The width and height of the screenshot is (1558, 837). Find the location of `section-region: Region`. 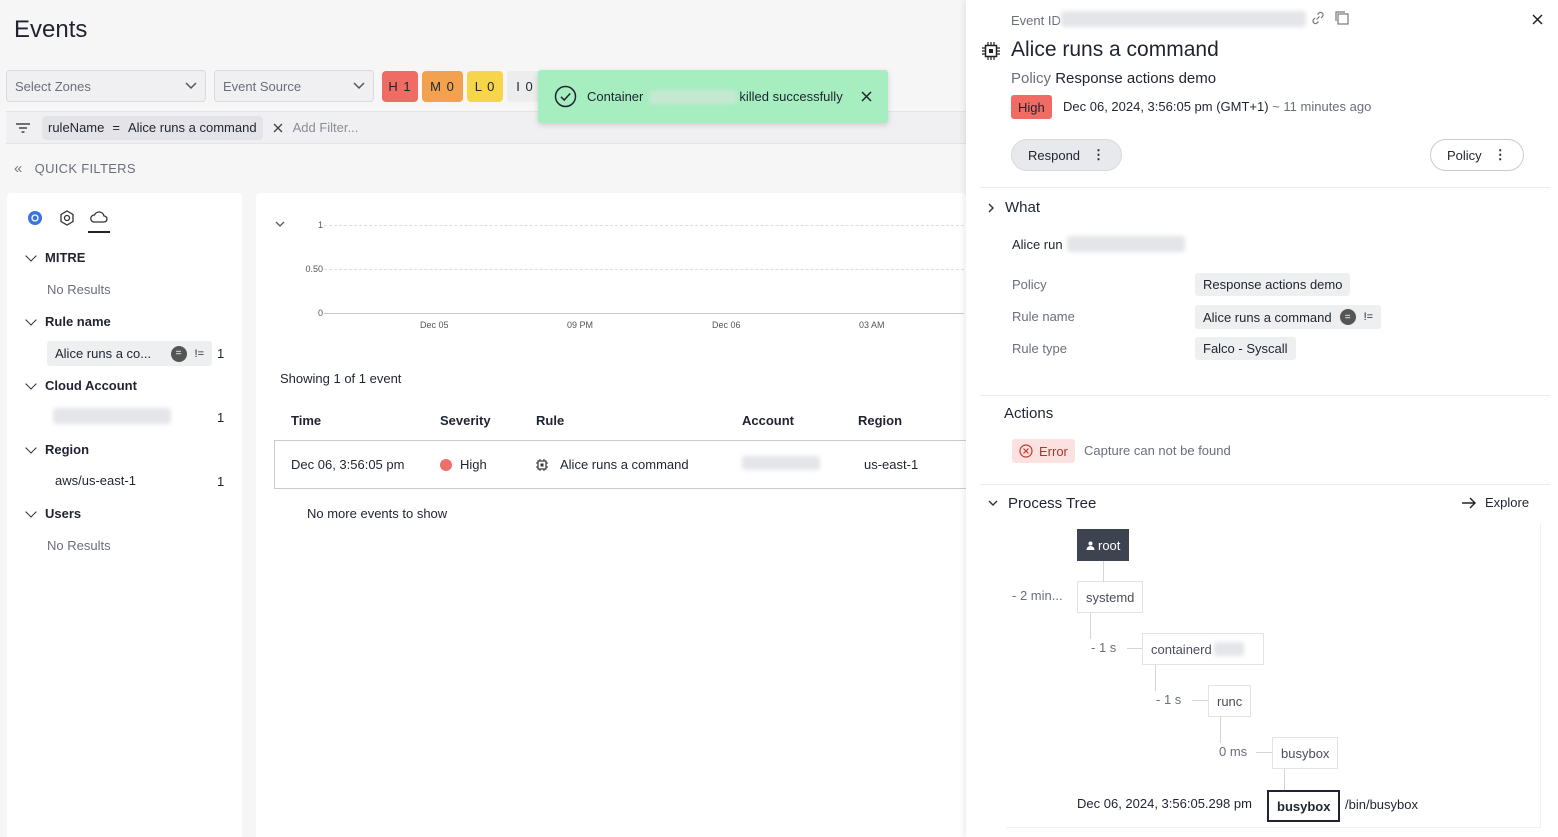

section-region: Region is located at coordinates (57, 449).